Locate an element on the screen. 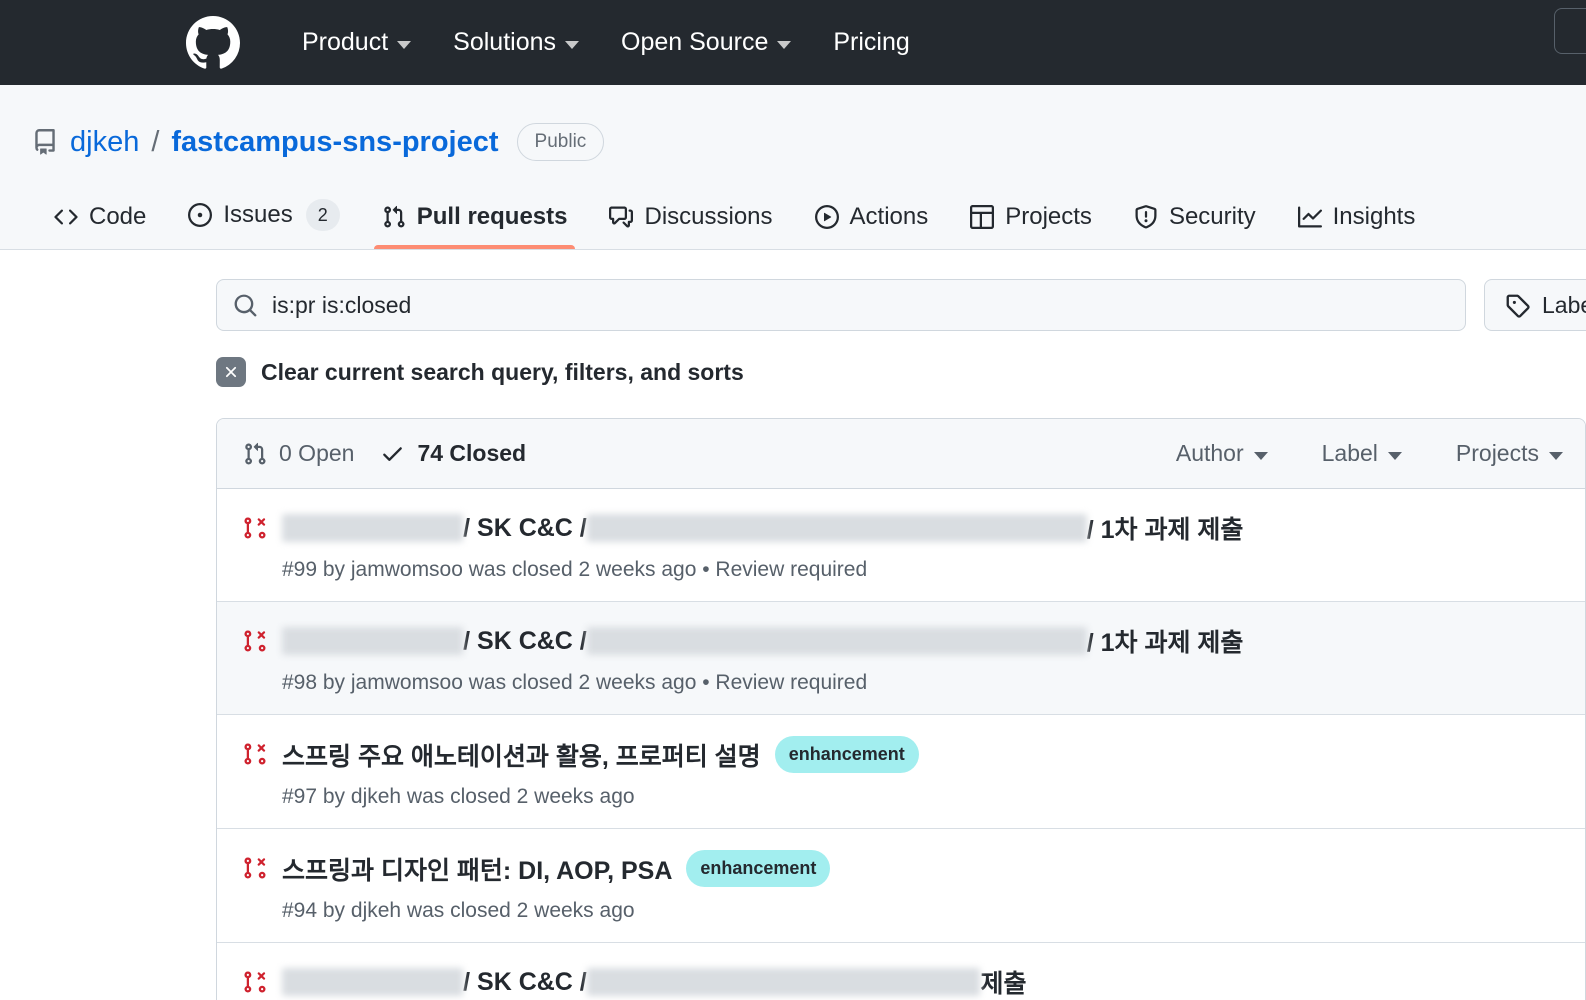 The width and height of the screenshot is (1586, 1000). list-filter-dropdowns: Author Label Projects is located at coordinates (1369, 453).